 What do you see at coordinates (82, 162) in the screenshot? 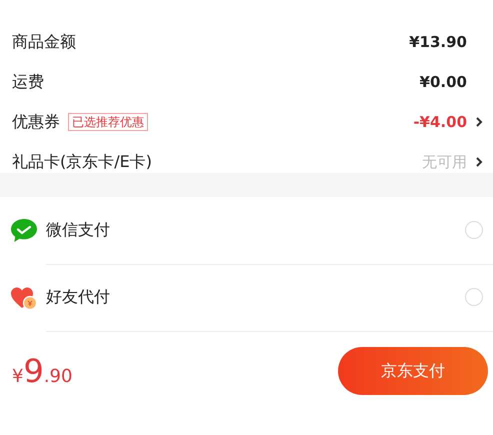
I see `row-label: 礼品卡(京东卡/E卡)` at bounding box center [82, 162].